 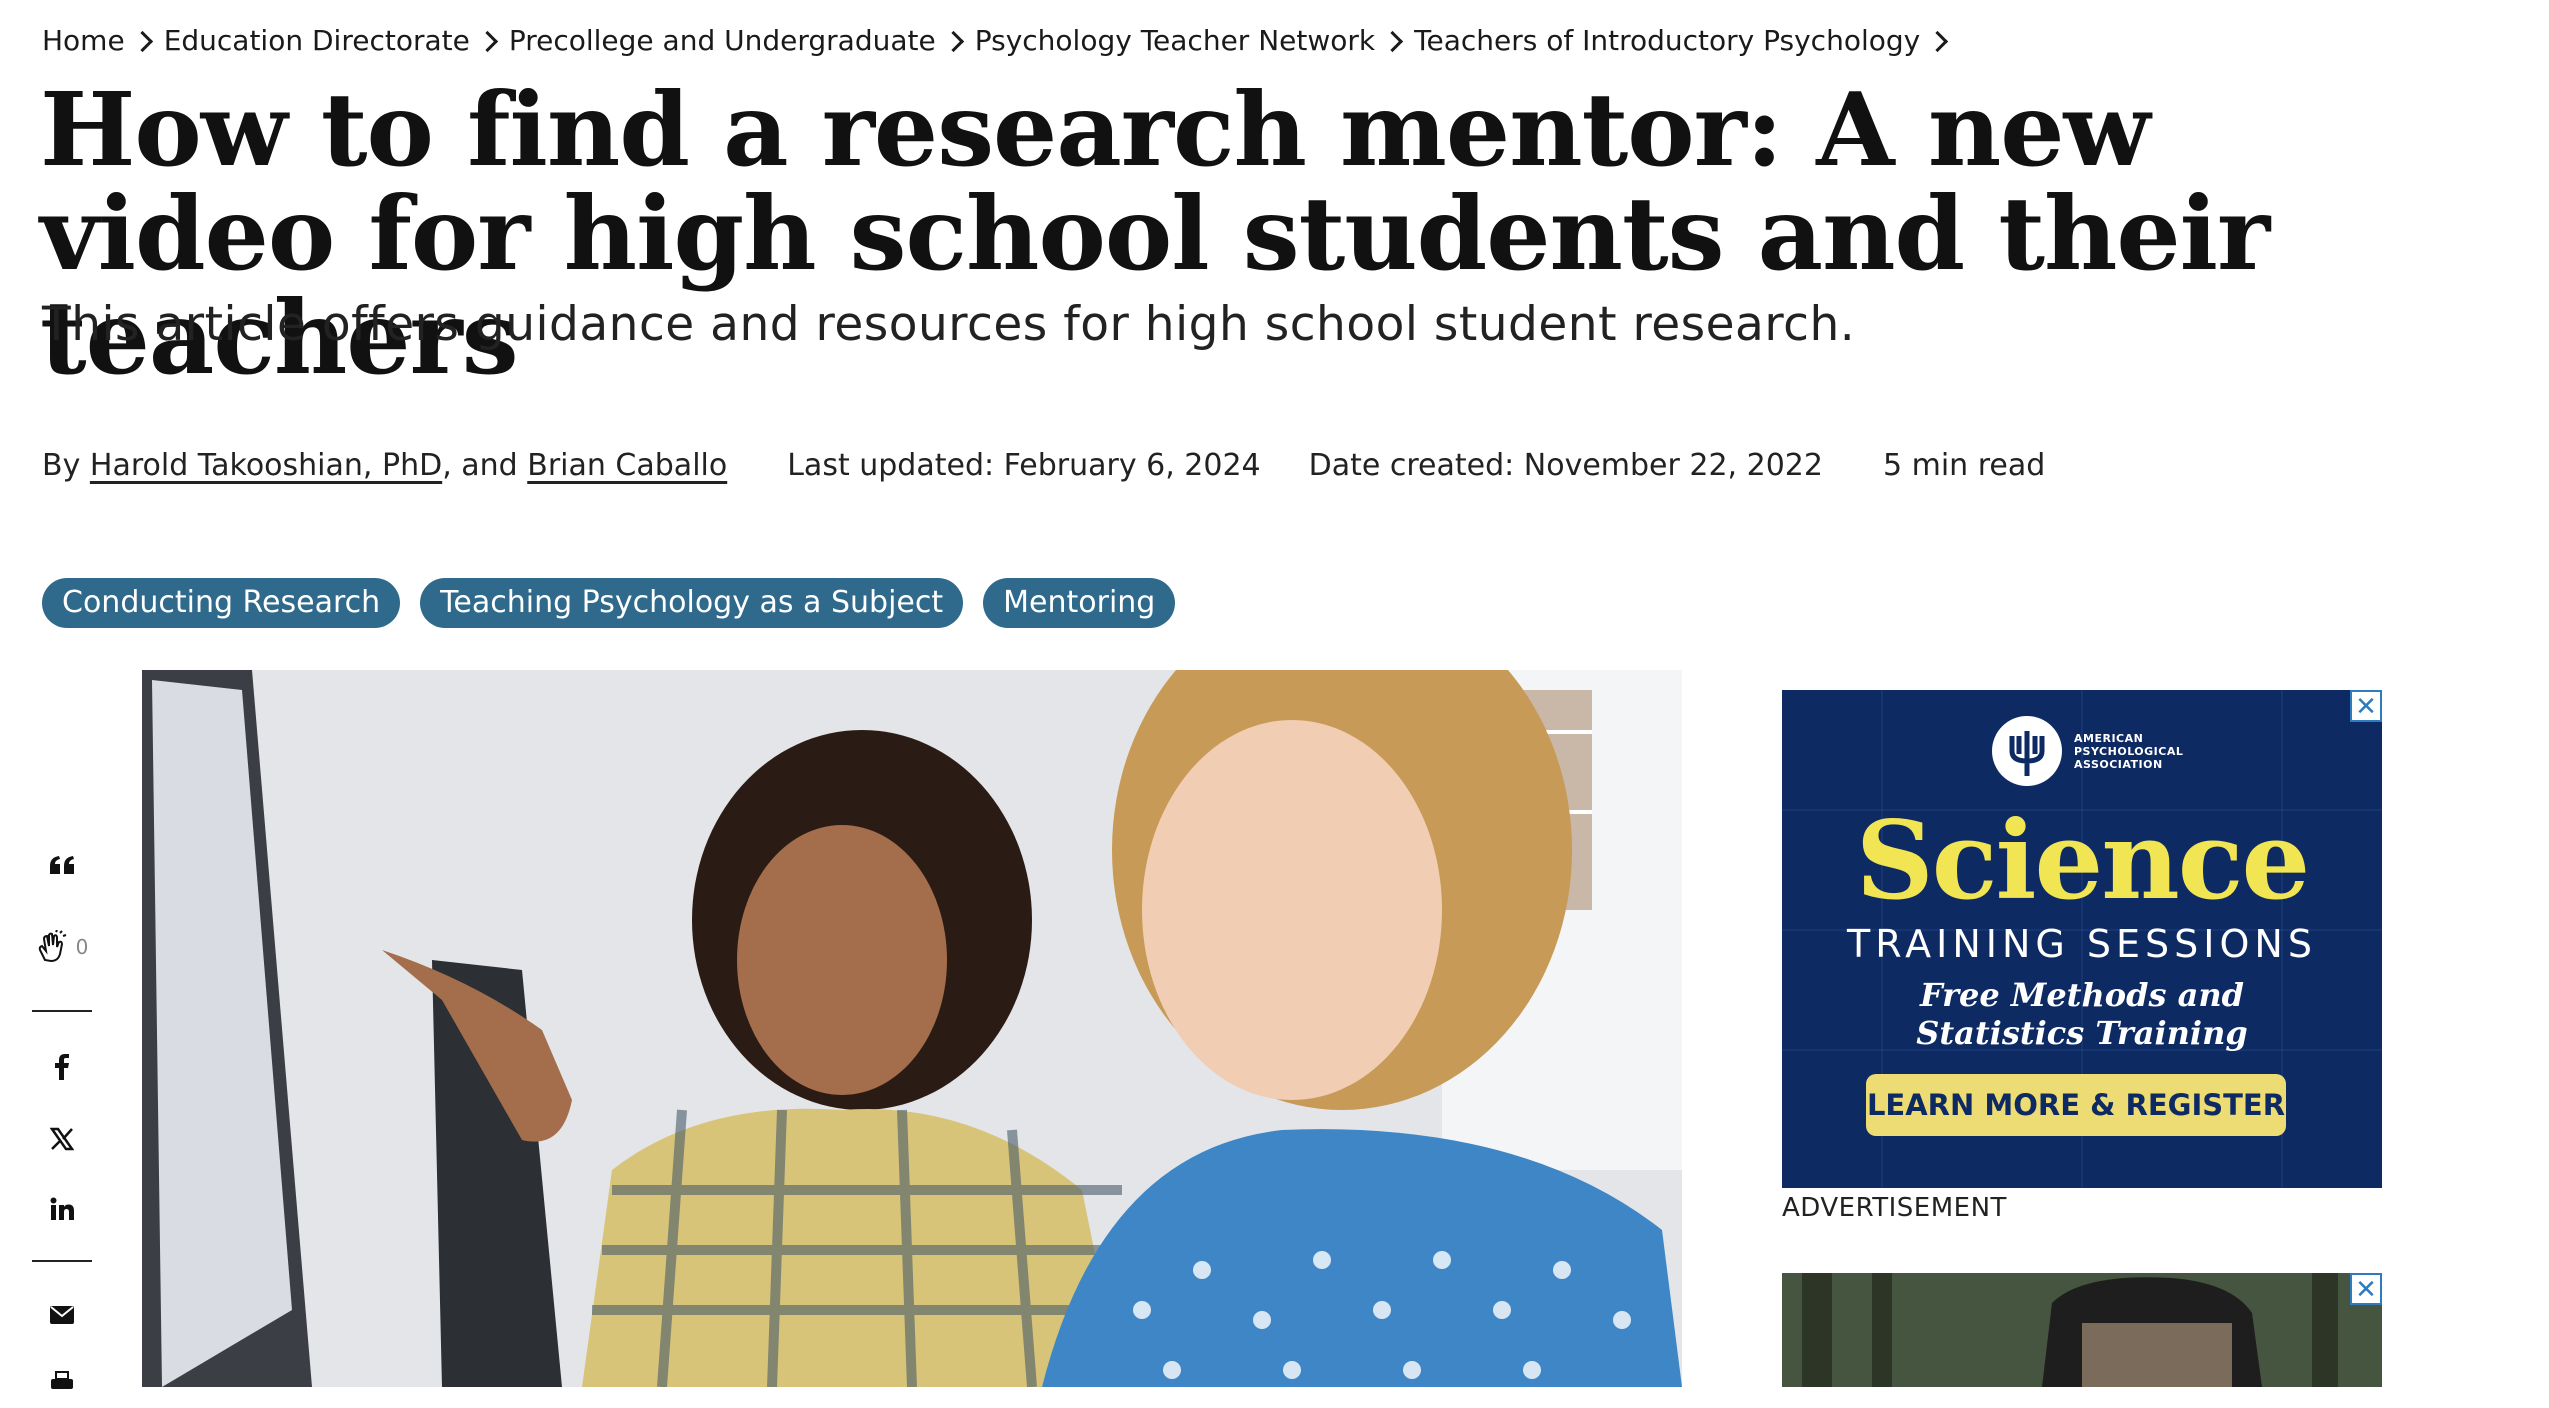 What do you see at coordinates (61, 465) in the screenshot?
I see `by-prefix: By` at bounding box center [61, 465].